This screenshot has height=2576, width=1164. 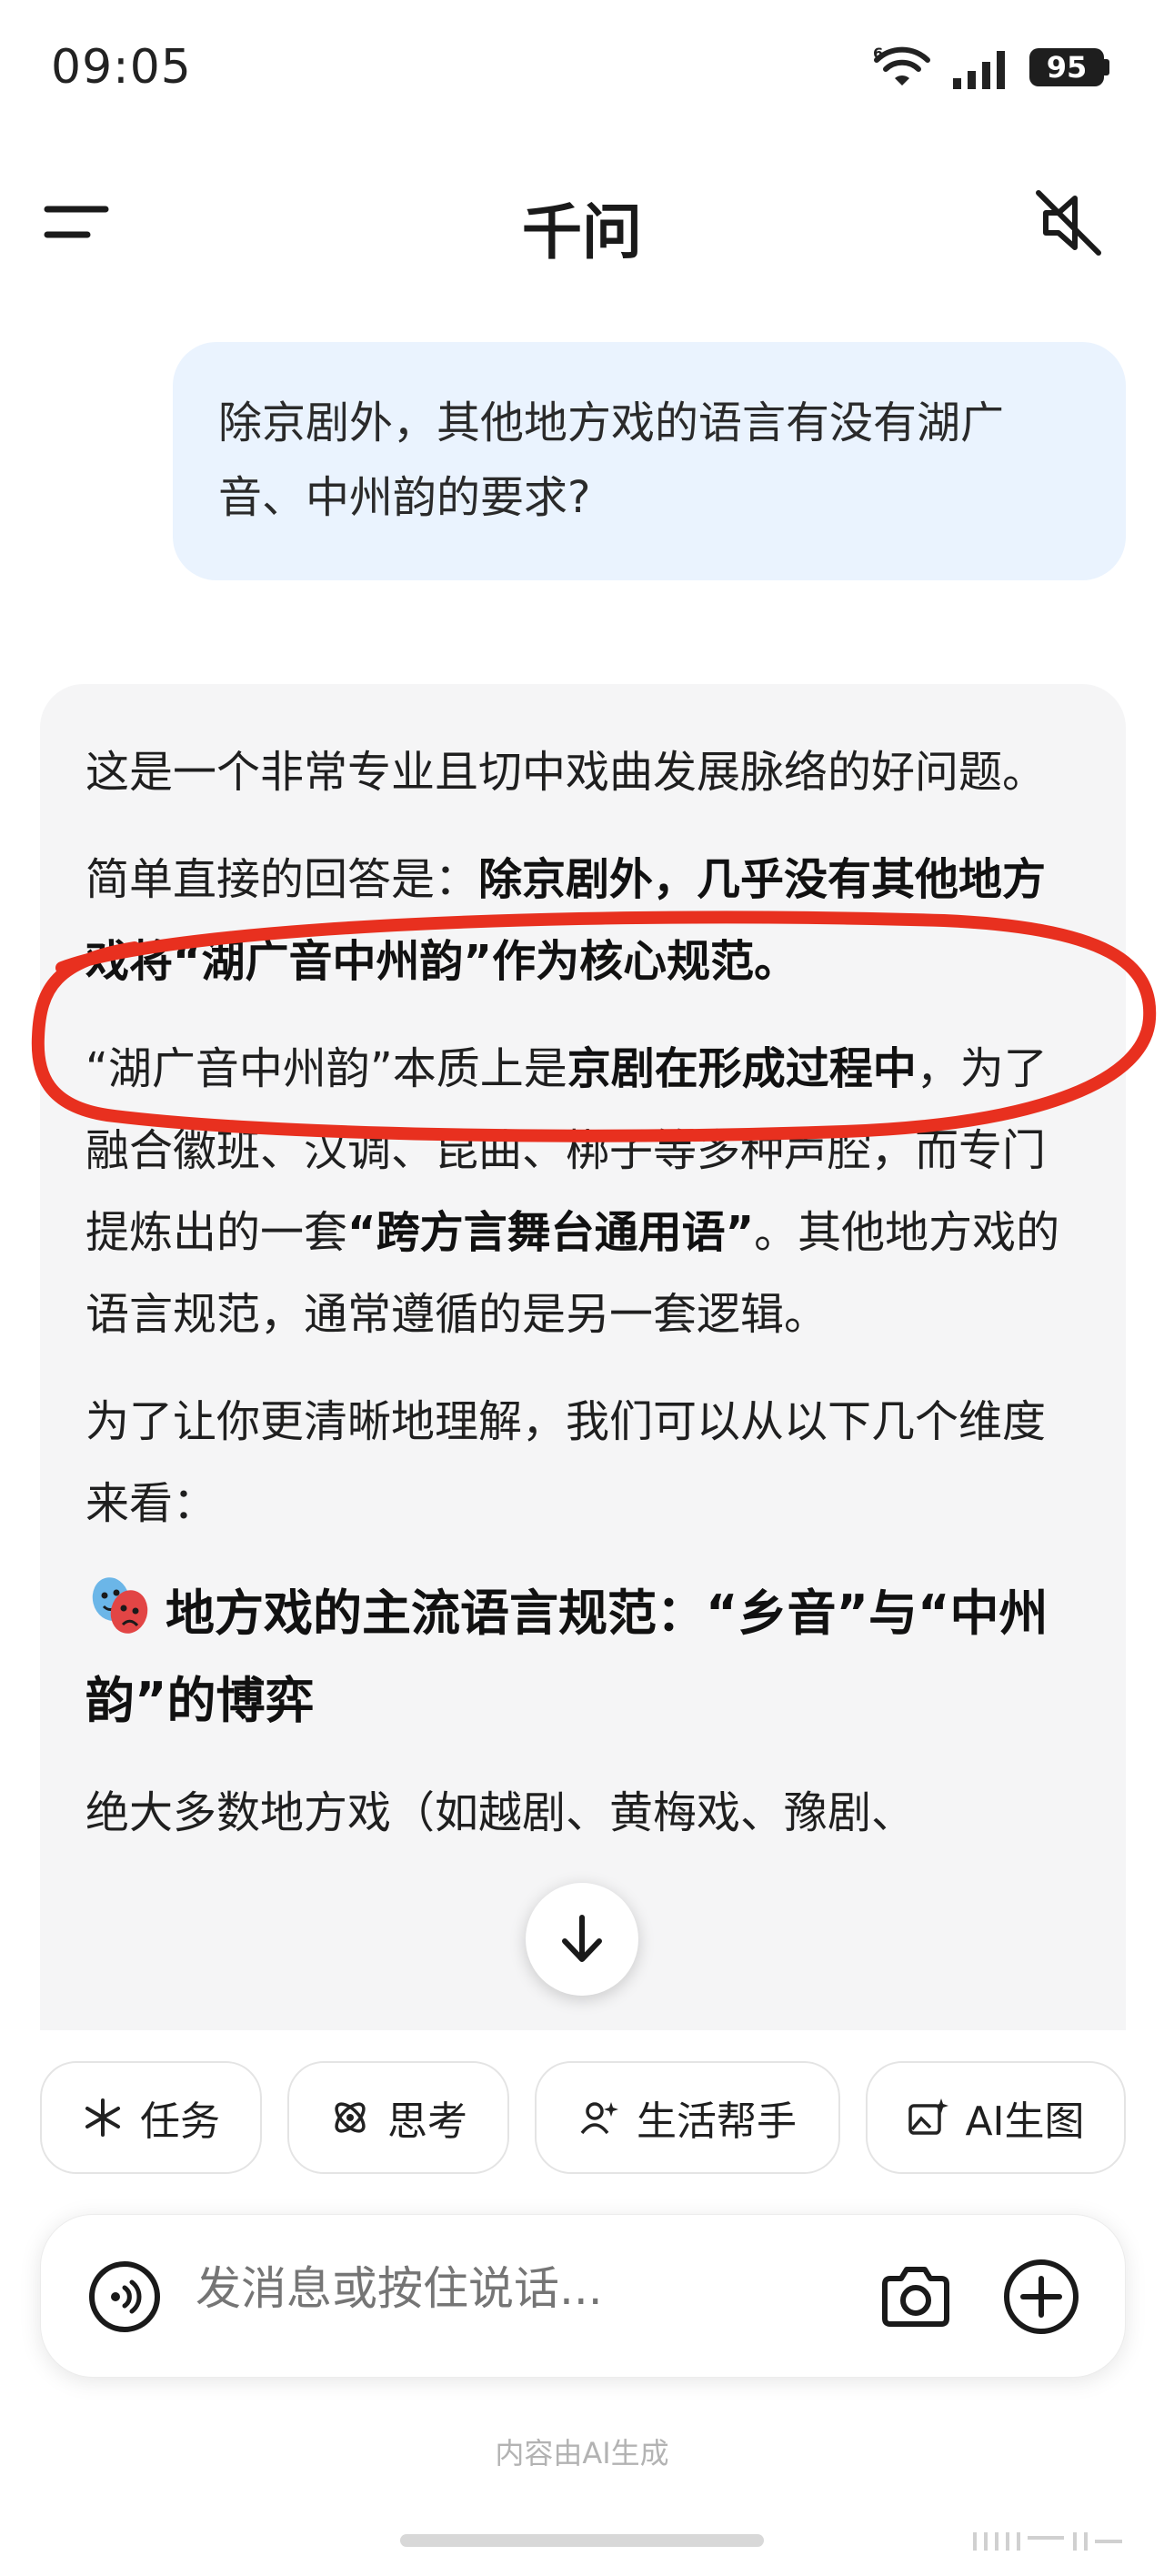 I want to click on cellular-signal-icon, so click(x=979, y=70).